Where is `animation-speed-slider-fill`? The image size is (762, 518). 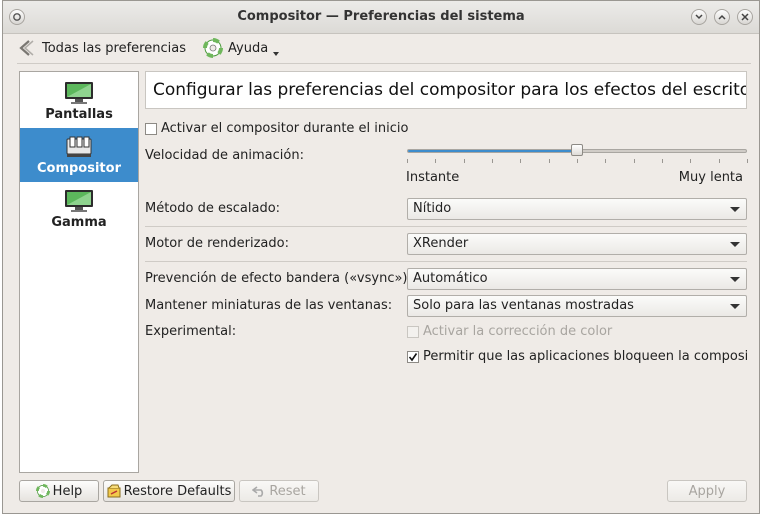 animation-speed-slider-fill is located at coordinates (492, 151).